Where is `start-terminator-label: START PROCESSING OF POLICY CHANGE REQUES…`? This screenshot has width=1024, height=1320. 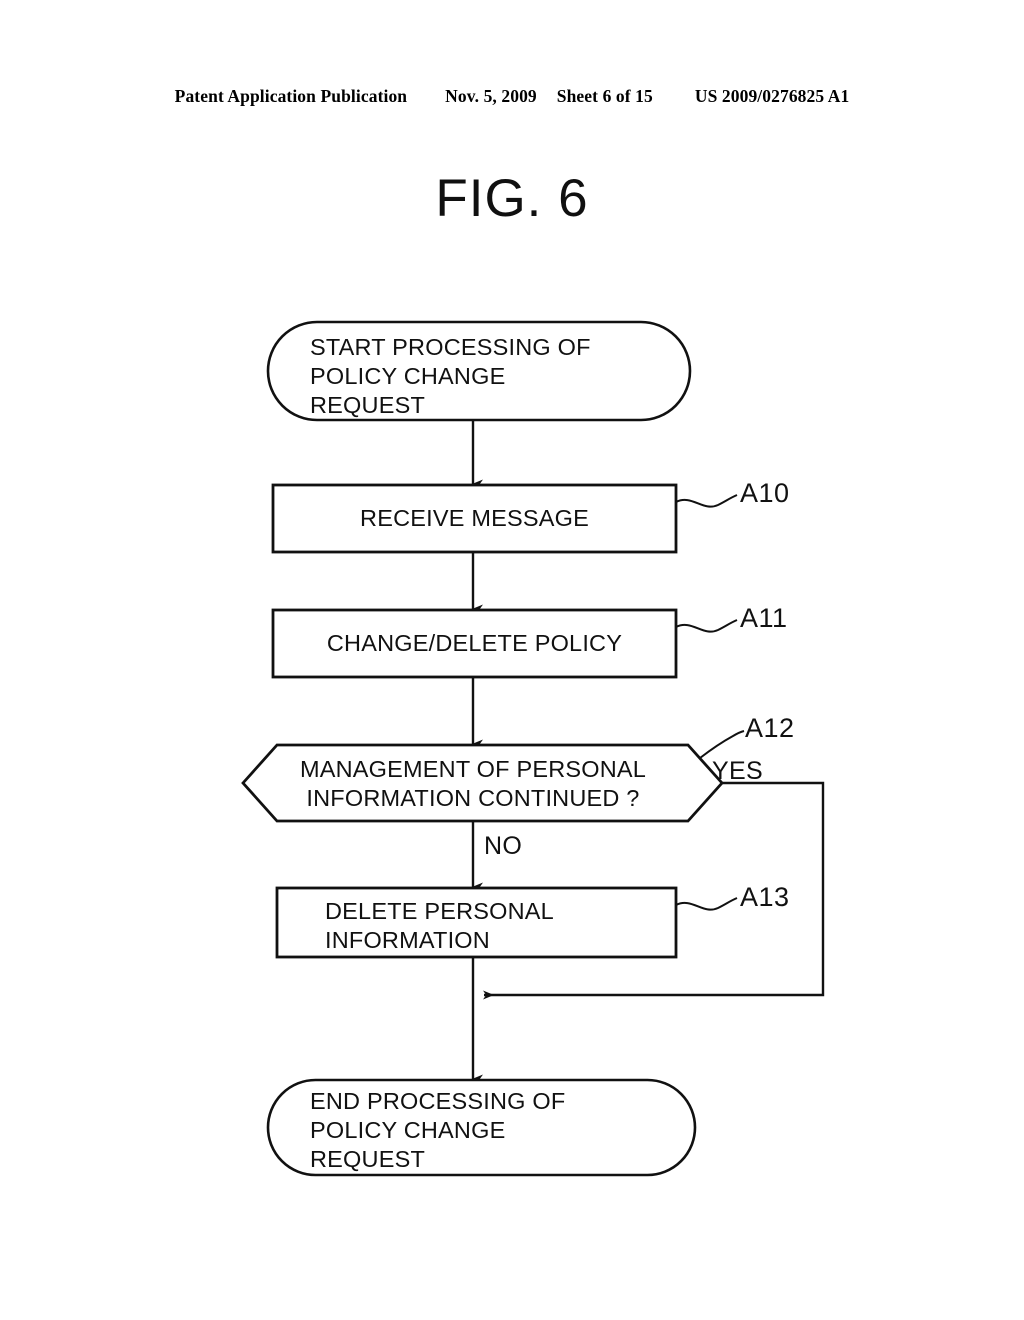
start-terminator-label: START PROCESSING OF POLICY CHANGE REQUES… is located at coordinates (450, 376).